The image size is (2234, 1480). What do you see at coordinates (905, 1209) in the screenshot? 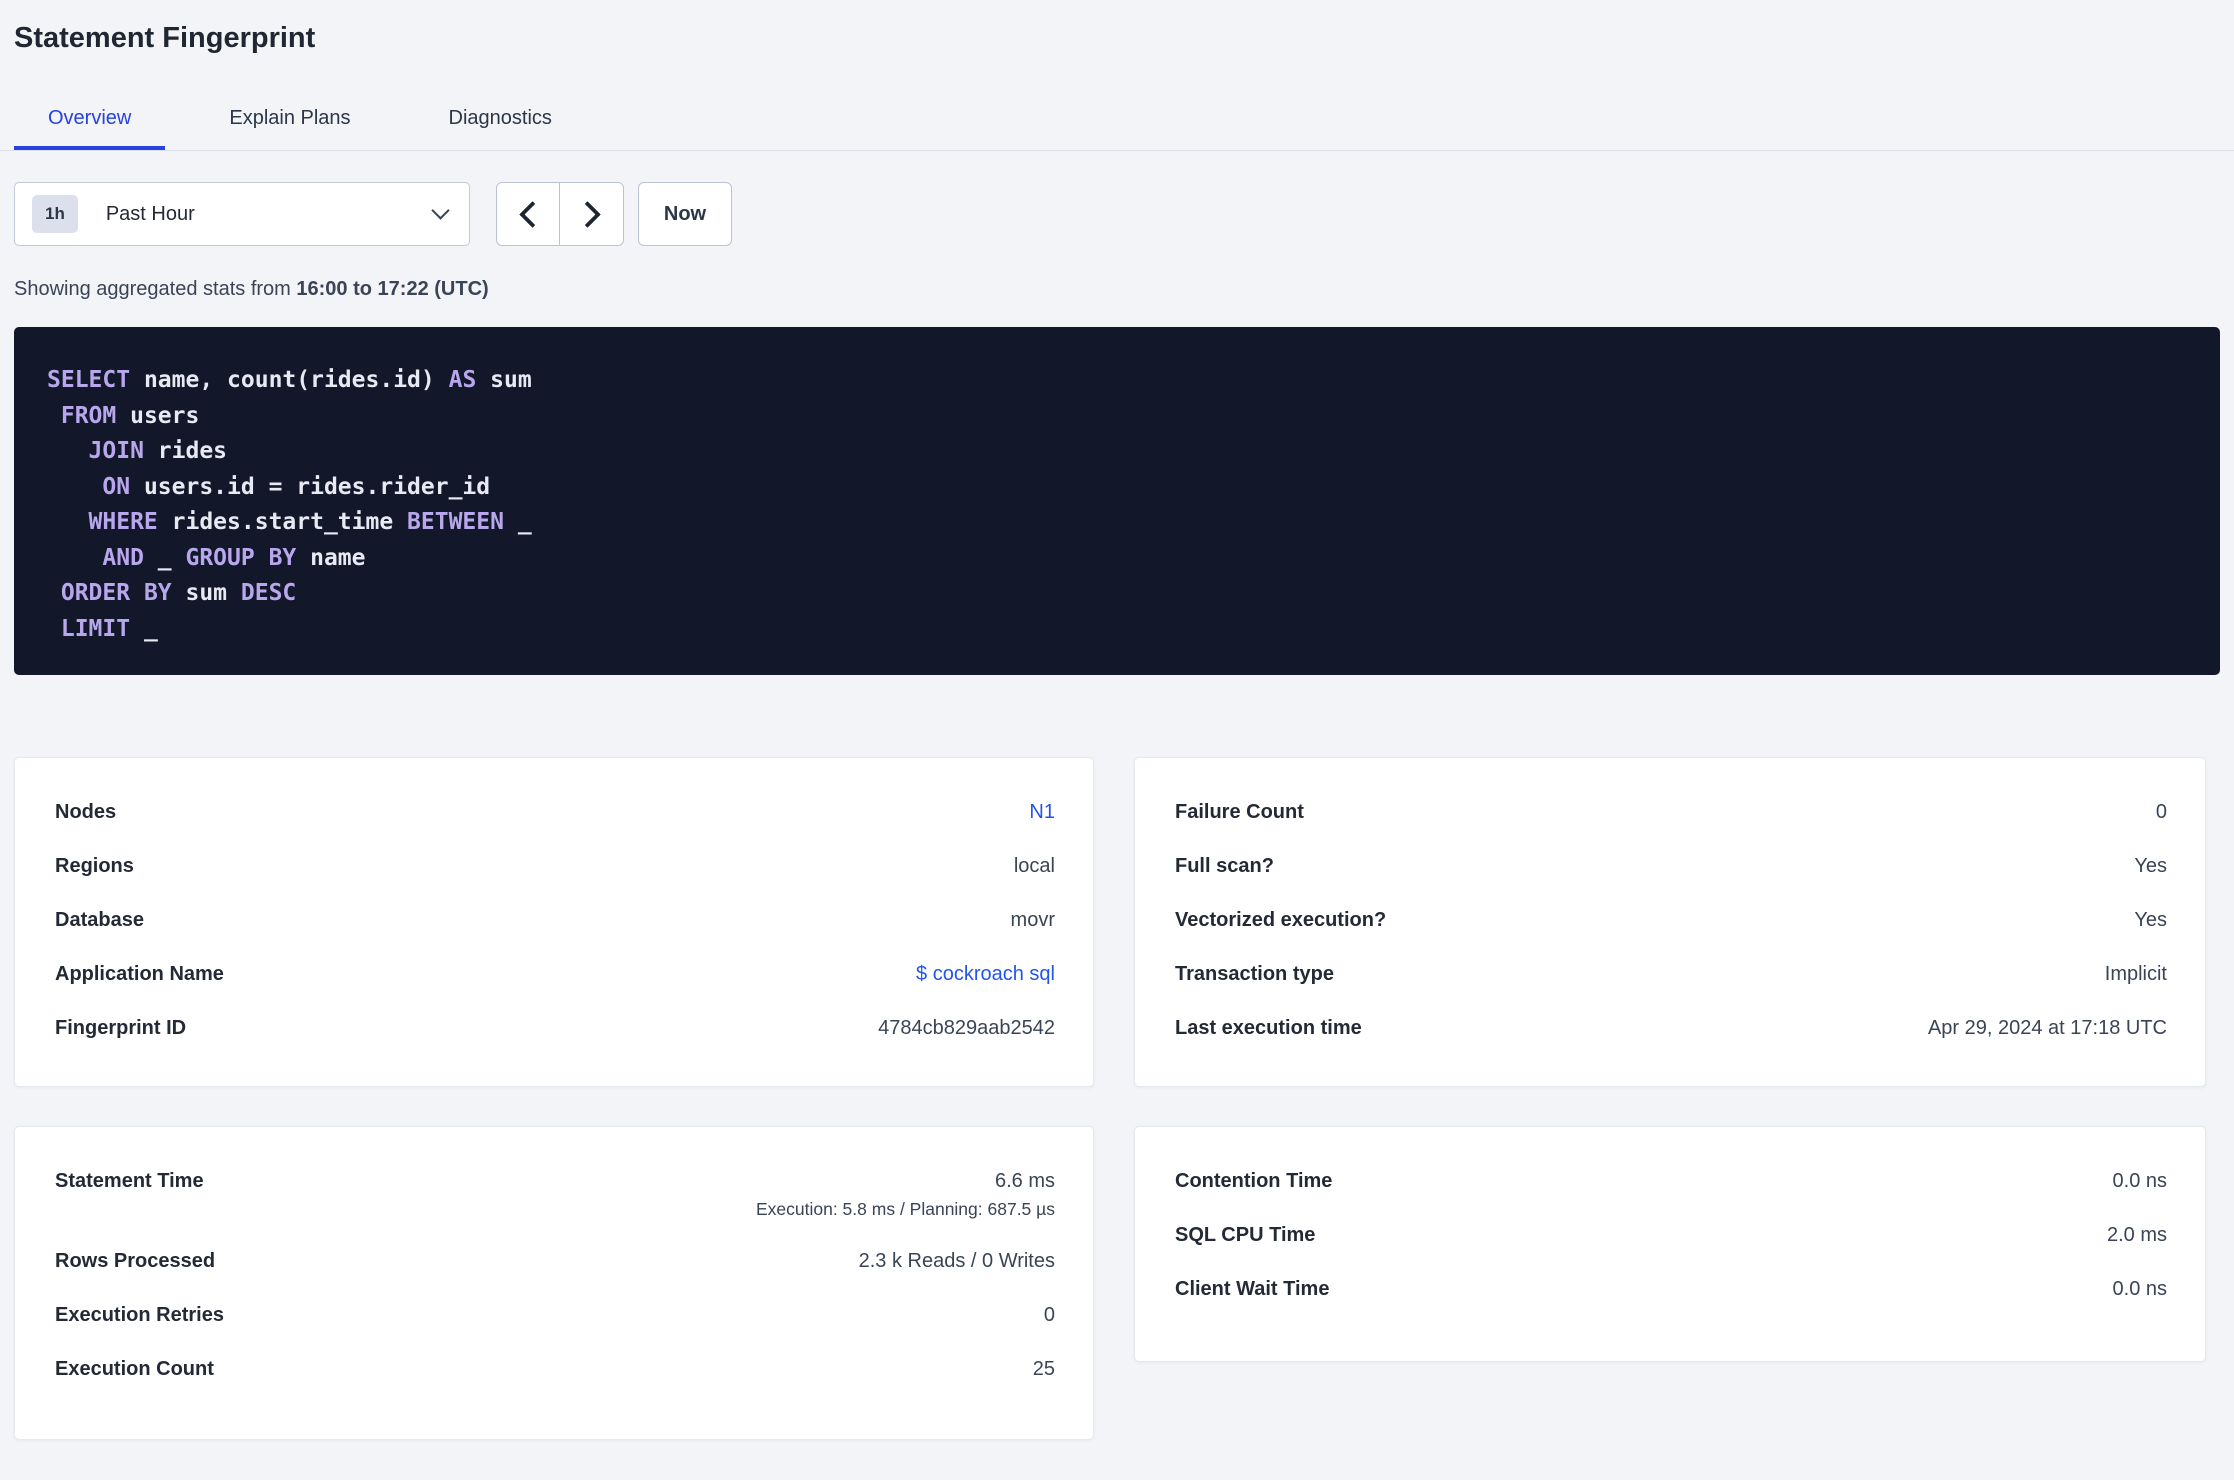
I see `stat-subvalue: Execution: 5.8 ms / Planning: 687.5 µs` at bounding box center [905, 1209].